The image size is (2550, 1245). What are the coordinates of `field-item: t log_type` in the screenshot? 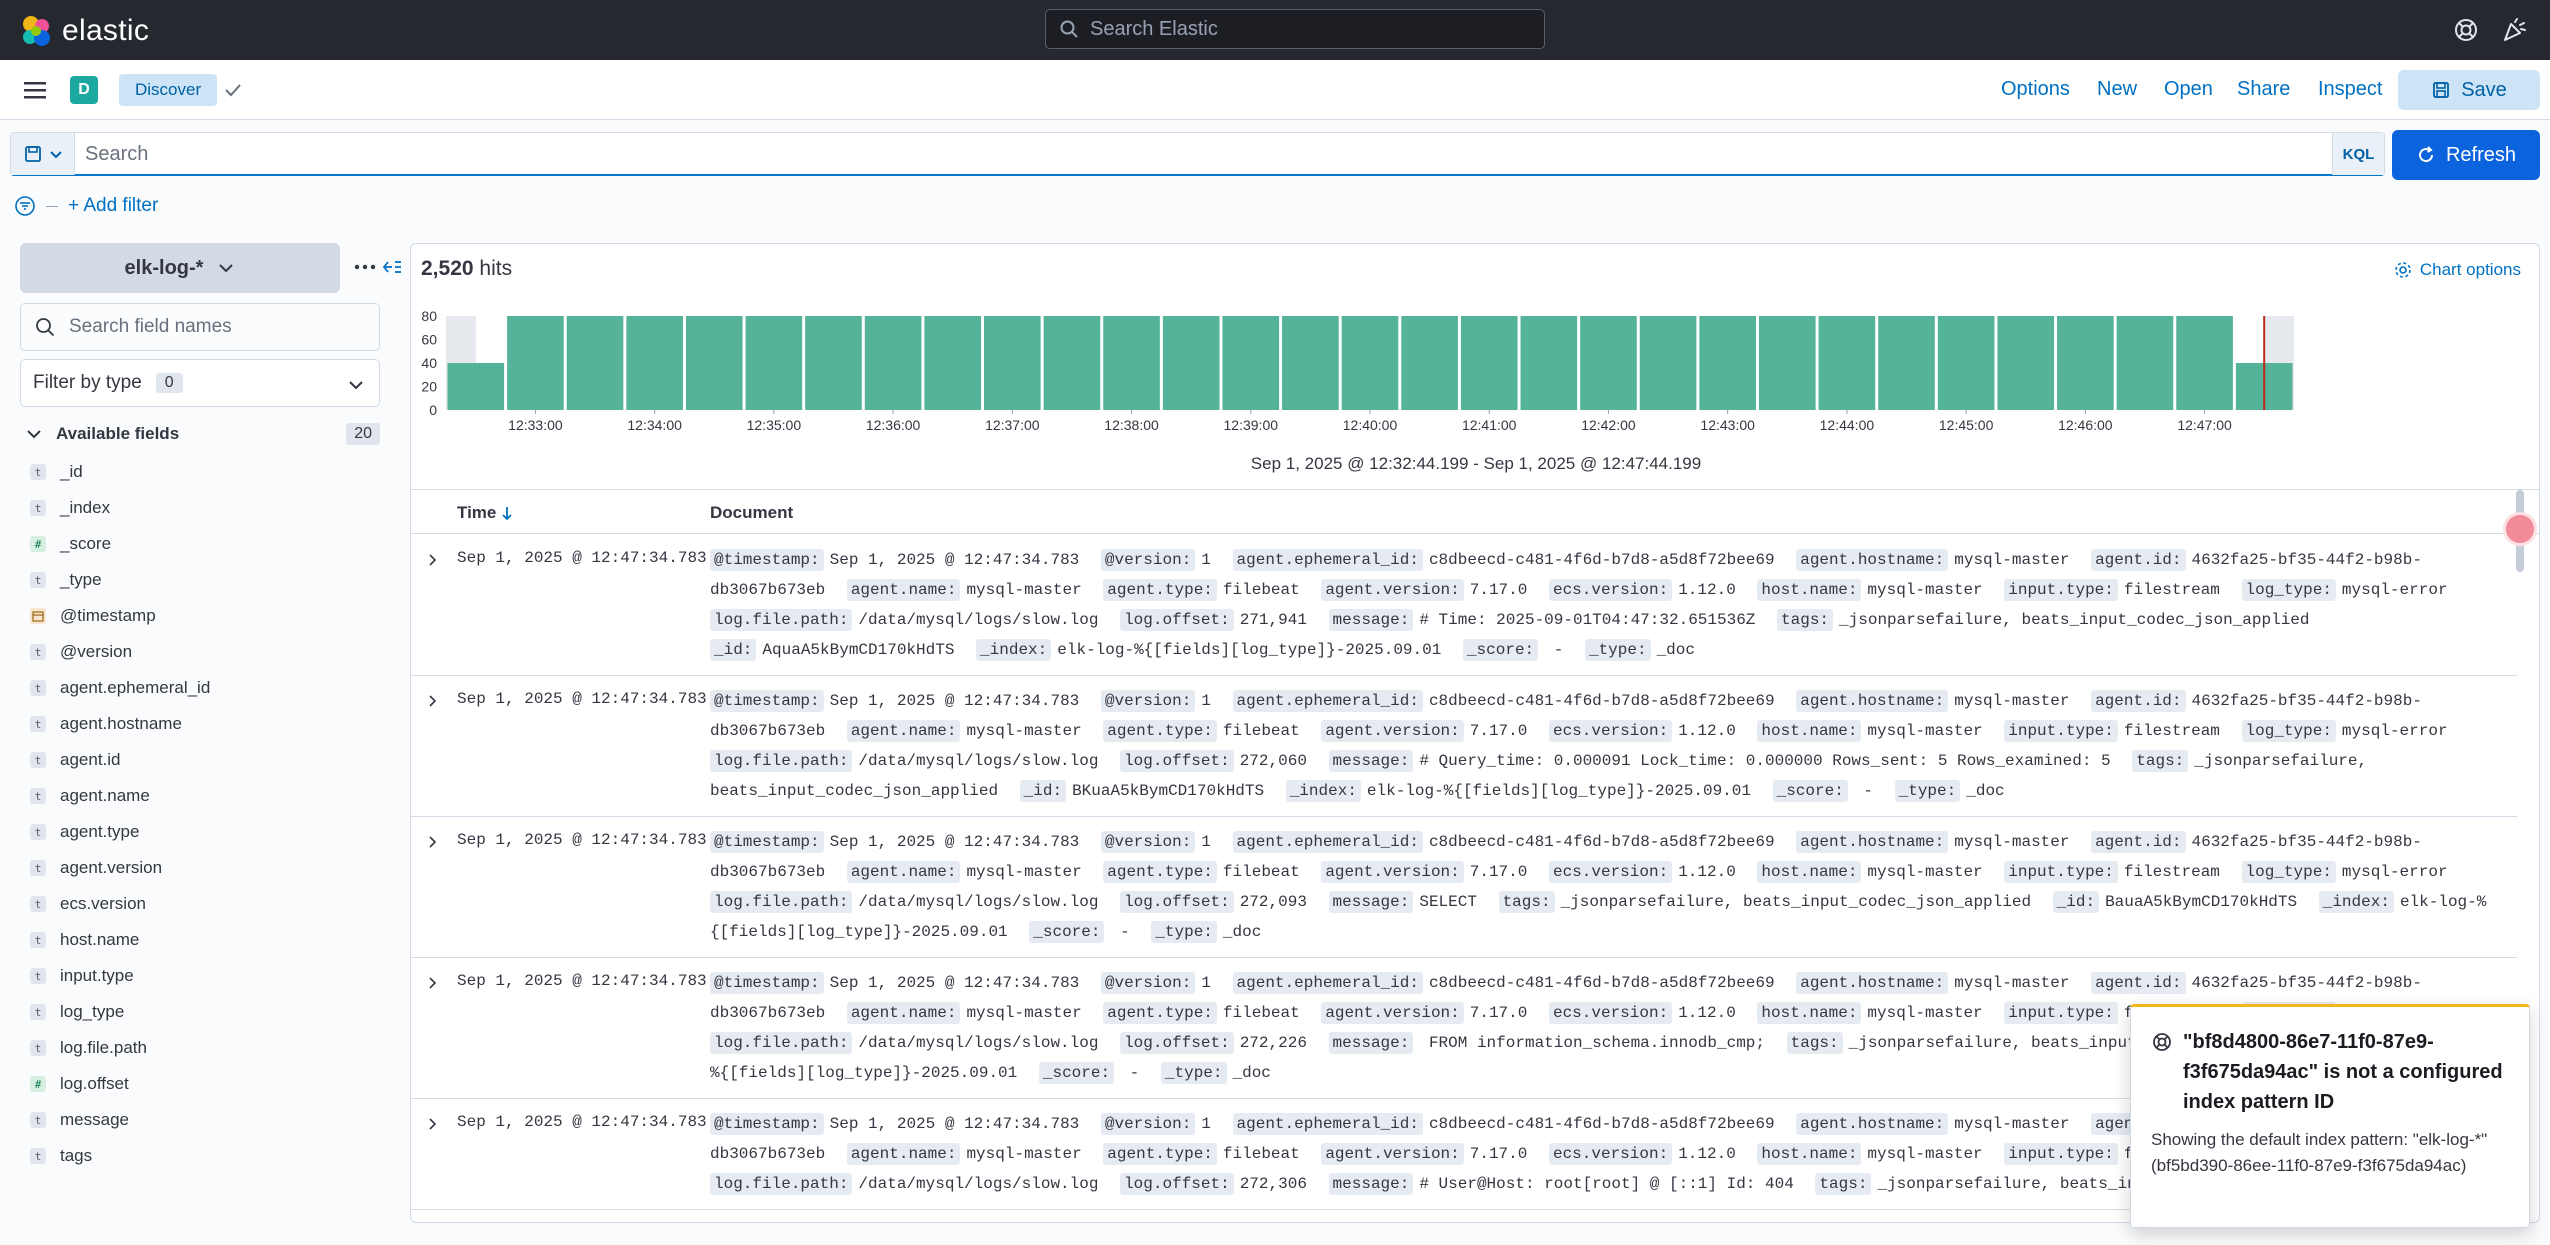 It's located at (205, 1012).